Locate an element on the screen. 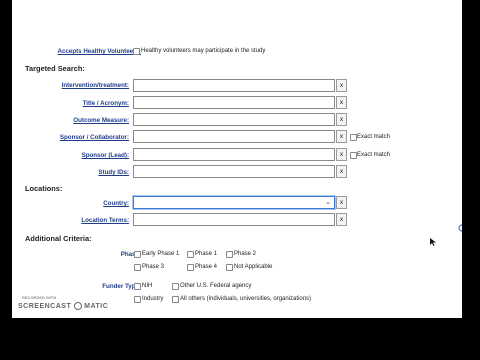  sponsor-collaborator-exact-checkbox is located at coordinates (353, 137).